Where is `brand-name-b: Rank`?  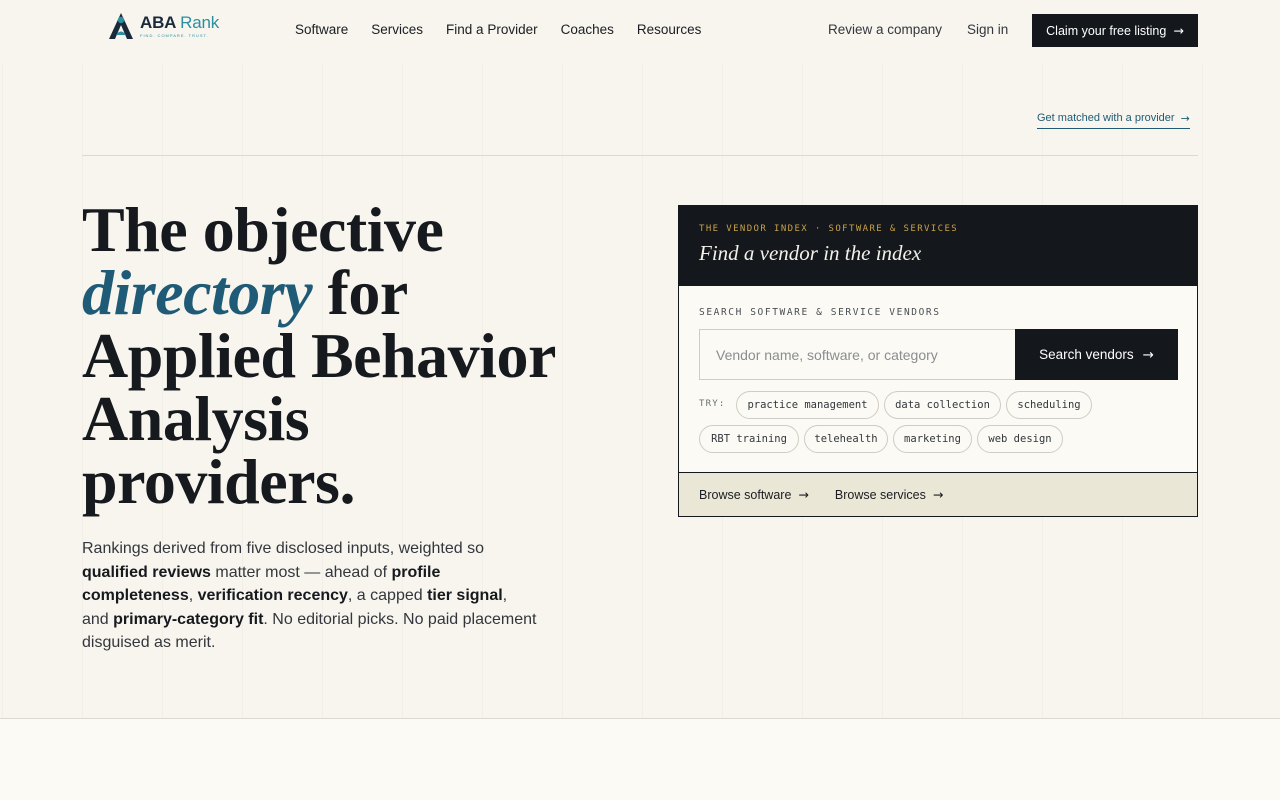
brand-name-b: Rank is located at coordinates (200, 22).